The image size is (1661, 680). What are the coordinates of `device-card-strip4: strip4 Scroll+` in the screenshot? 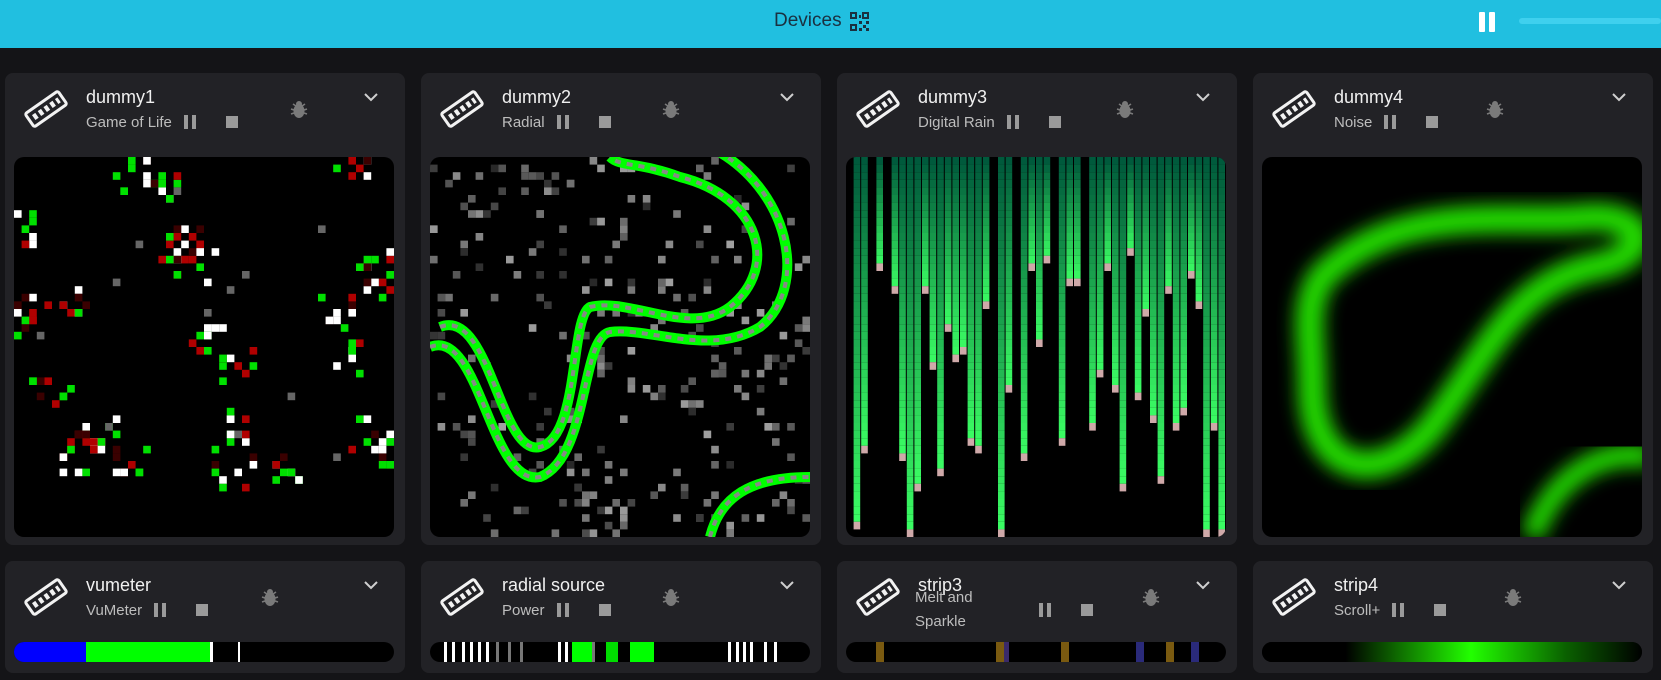 It's located at (1453, 617).